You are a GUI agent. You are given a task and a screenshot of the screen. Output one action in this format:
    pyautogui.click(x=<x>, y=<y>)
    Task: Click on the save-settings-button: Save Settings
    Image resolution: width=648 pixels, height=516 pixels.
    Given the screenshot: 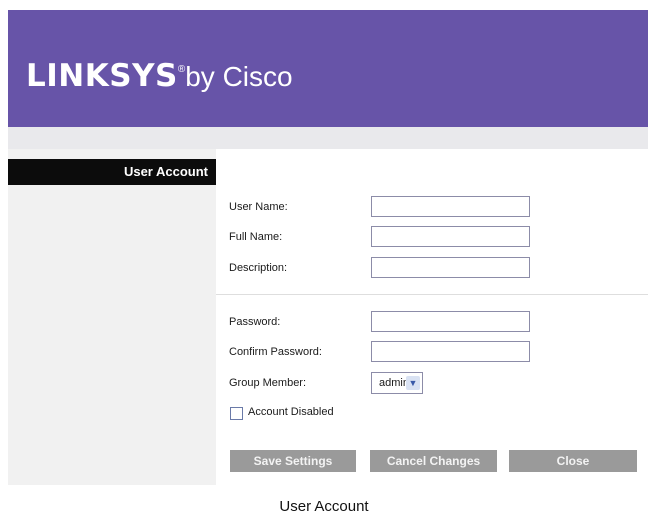 What is the action you would take?
    pyautogui.click(x=293, y=461)
    